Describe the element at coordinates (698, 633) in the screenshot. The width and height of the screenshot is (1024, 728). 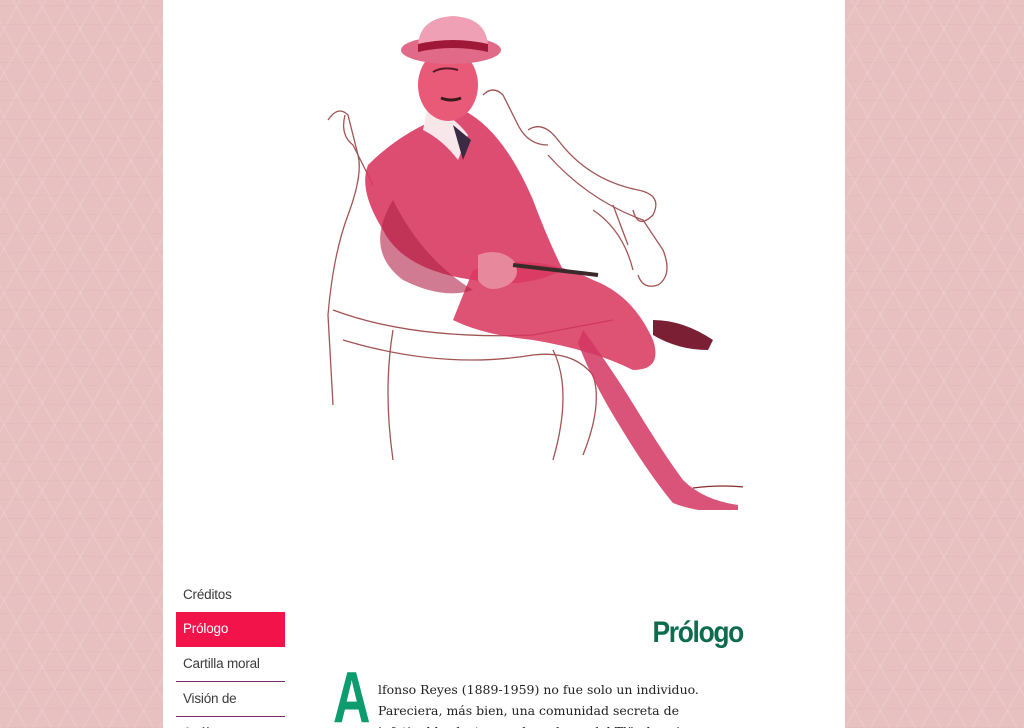
I see `page-title: Prólogo` at that location.